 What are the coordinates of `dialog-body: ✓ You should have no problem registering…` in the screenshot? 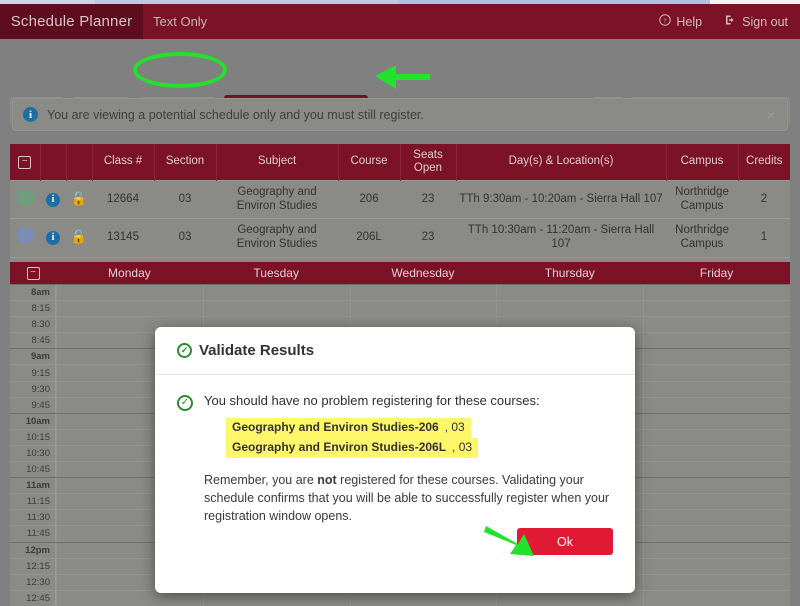 It's located at (395, 450).